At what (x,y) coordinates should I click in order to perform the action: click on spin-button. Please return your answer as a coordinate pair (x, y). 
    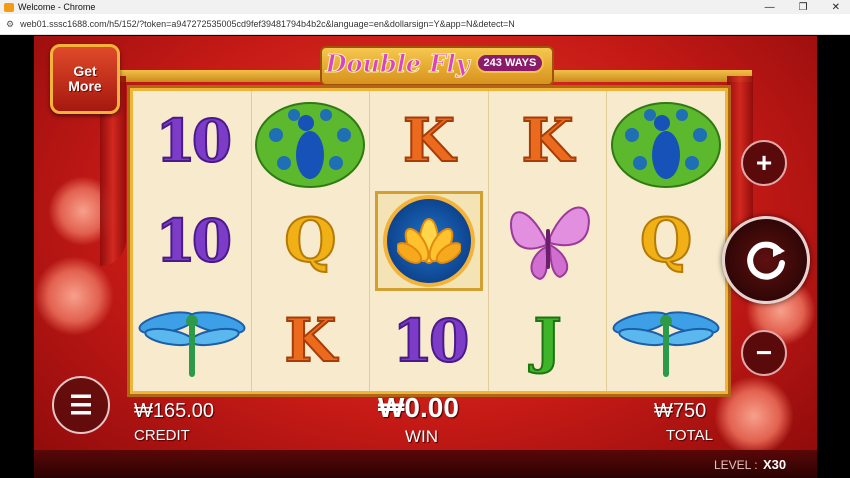
    Looking at the image, I should click on (766, 260).